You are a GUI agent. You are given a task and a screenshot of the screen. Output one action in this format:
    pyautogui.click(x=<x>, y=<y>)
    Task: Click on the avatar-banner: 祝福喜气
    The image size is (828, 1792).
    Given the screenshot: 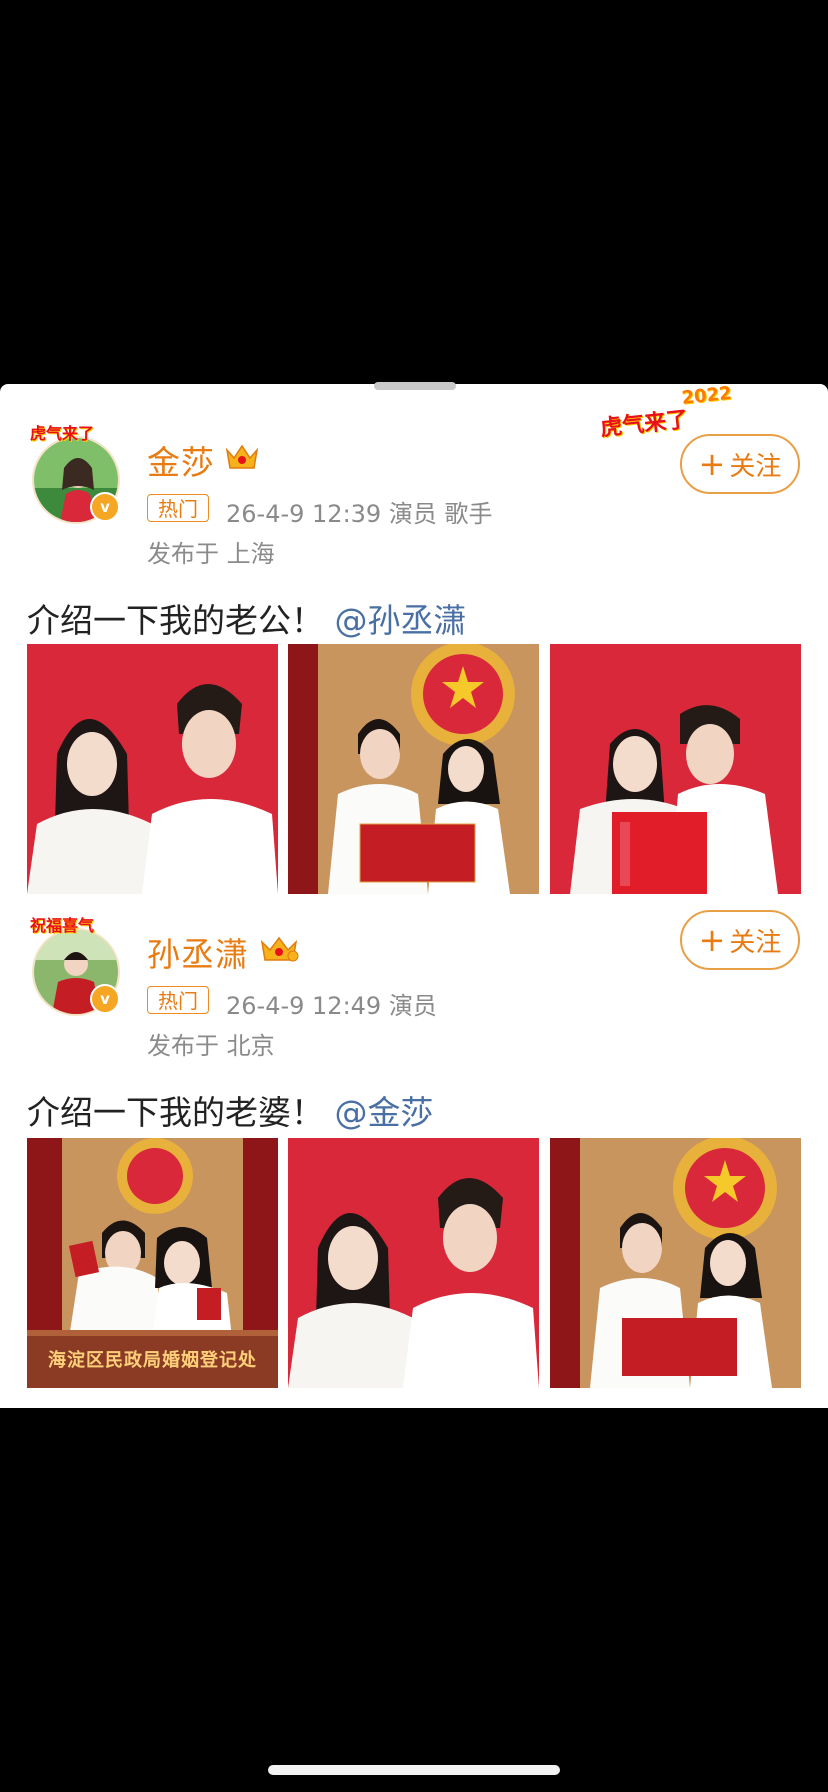 What is the action you would take?
    pyautogui.click(x=62, y=925)
    